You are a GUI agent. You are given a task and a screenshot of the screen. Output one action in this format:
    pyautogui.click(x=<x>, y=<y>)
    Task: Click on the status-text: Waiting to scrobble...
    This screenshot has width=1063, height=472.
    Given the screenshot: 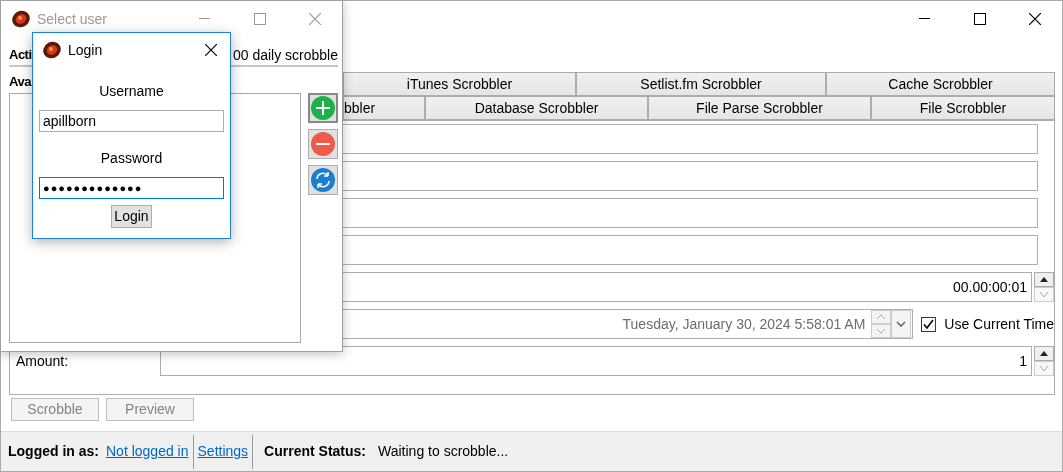 What is the action you would take?
    pyautogui.click(x=443, y=451)
    